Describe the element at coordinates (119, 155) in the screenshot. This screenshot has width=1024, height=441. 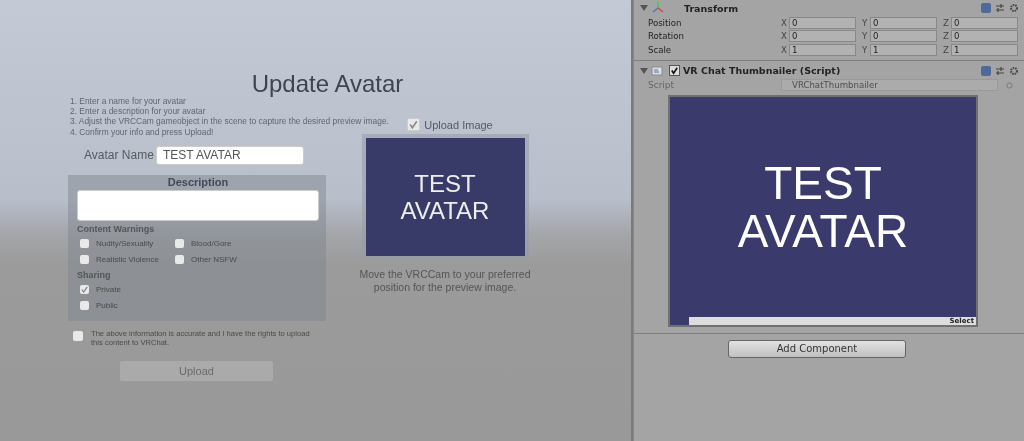
I see `avatar-name-label: Avatar Name` at that location.